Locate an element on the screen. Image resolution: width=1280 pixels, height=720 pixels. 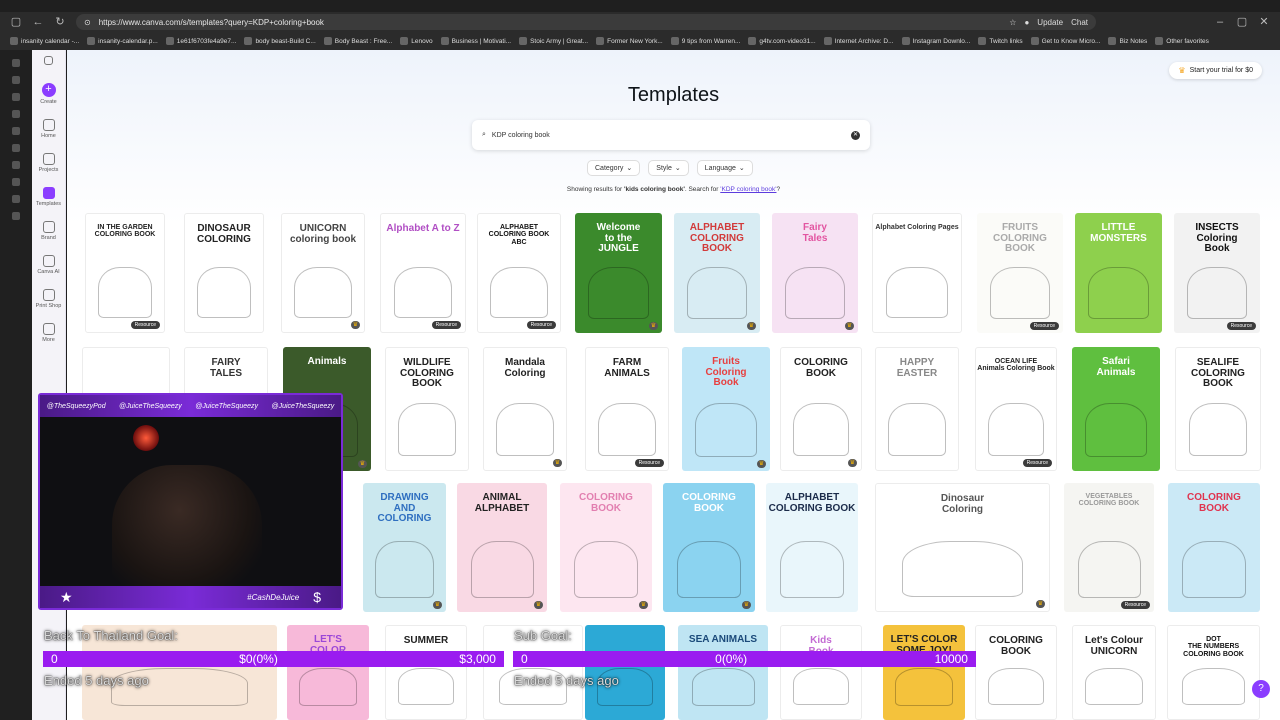
template-card: Dinosaur Coloring ♛ is located at coordinates (962, 547).